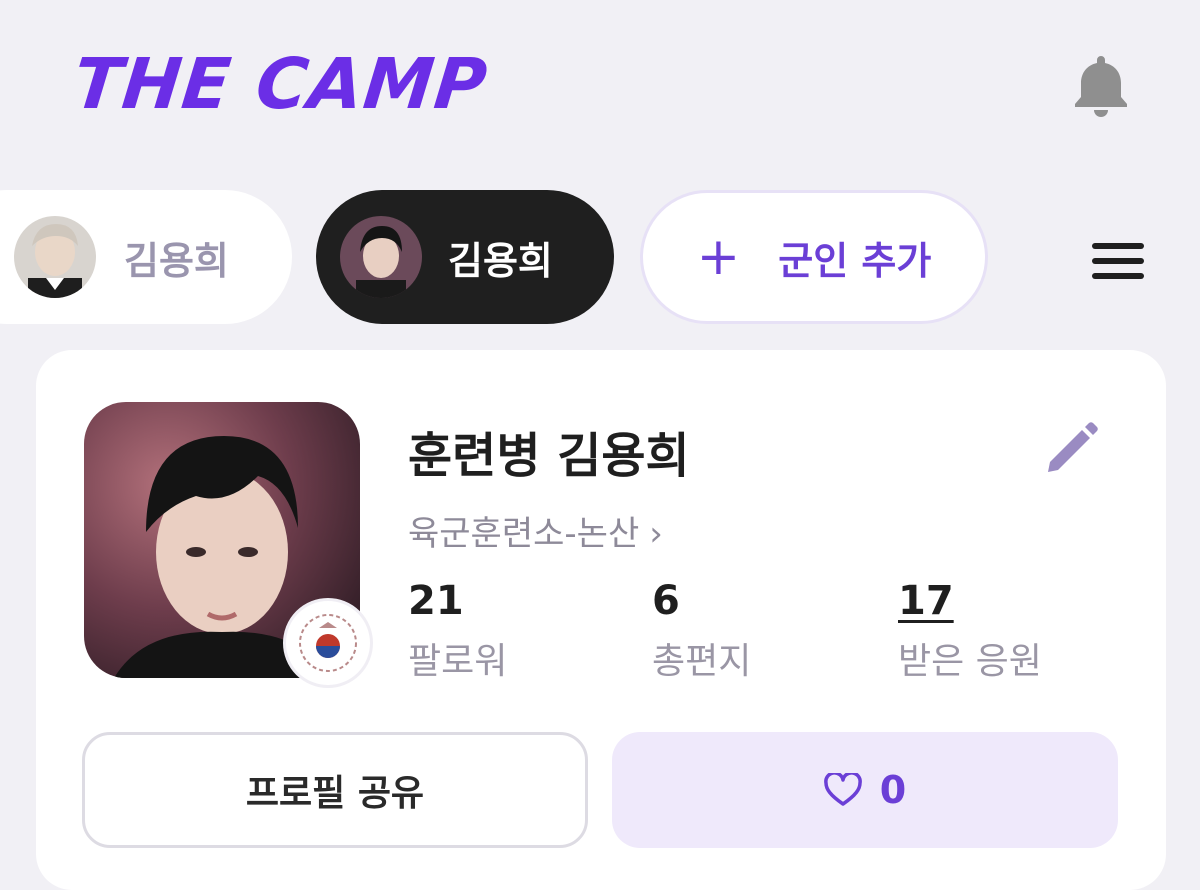  What do you see at coordinates (524, 534) in the screenshot?
I see `unit-name: 육군훈련소-논산` at bounding box center [524, 534].